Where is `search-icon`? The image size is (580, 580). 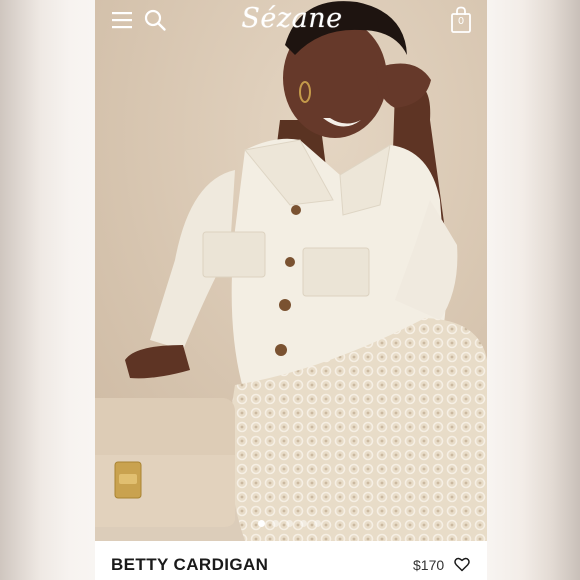
search-icon is located at coordinates (155, 20).